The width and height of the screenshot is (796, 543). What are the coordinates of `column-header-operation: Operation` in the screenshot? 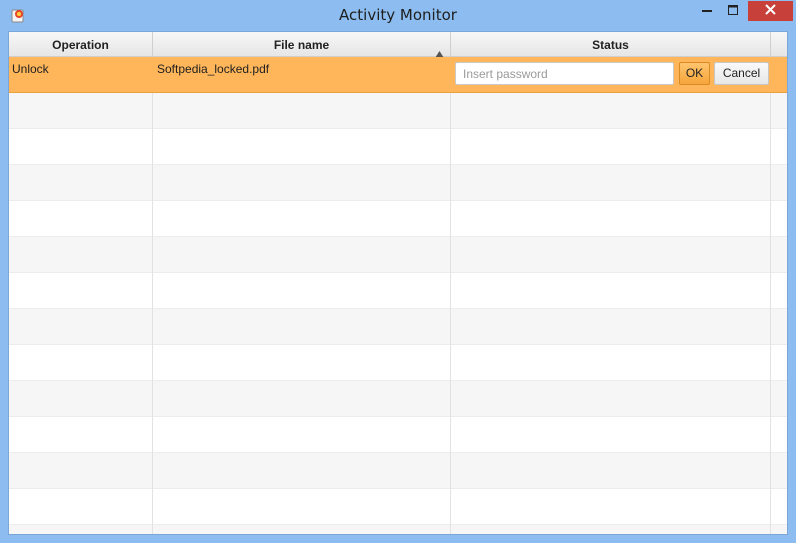 It's located at (81, 44).